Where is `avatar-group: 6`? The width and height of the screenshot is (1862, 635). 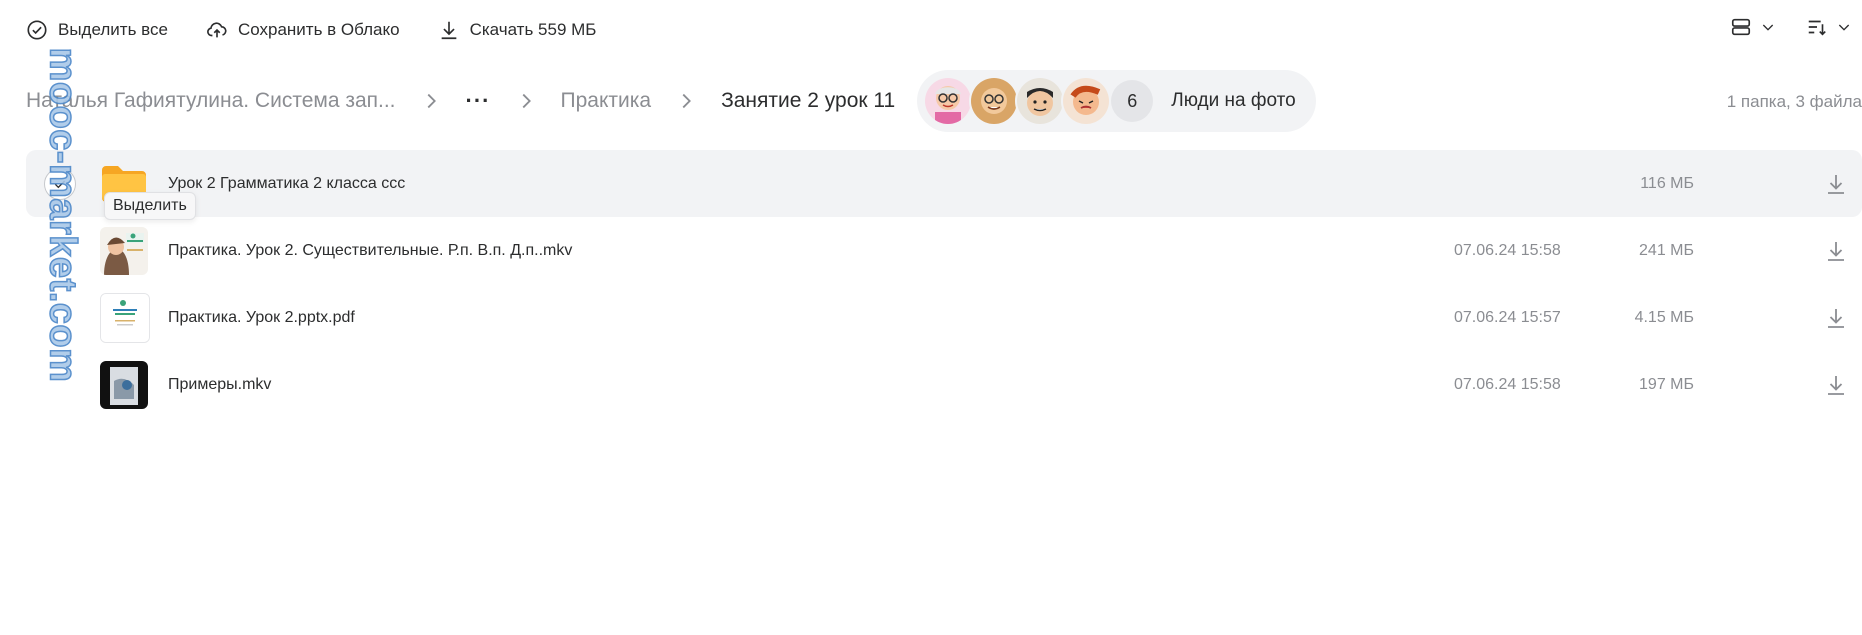
avatar-group: 6 is located at coordinates (1038, 101).